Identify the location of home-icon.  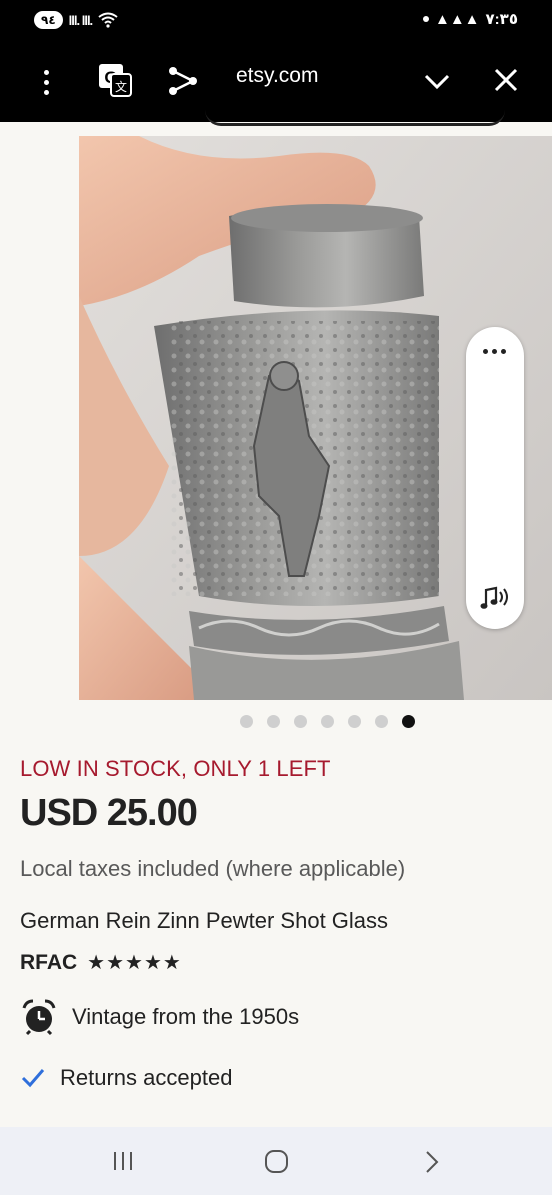
(276, 1161).